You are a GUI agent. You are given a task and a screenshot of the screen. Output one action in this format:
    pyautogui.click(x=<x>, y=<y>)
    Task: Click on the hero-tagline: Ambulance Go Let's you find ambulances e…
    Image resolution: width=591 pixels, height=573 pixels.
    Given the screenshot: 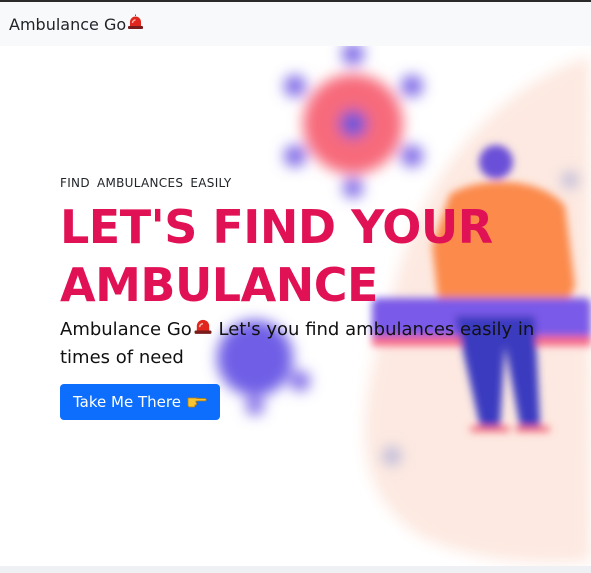 What is the action you would take?
    pyautogui.click(x=315, y=344)
    